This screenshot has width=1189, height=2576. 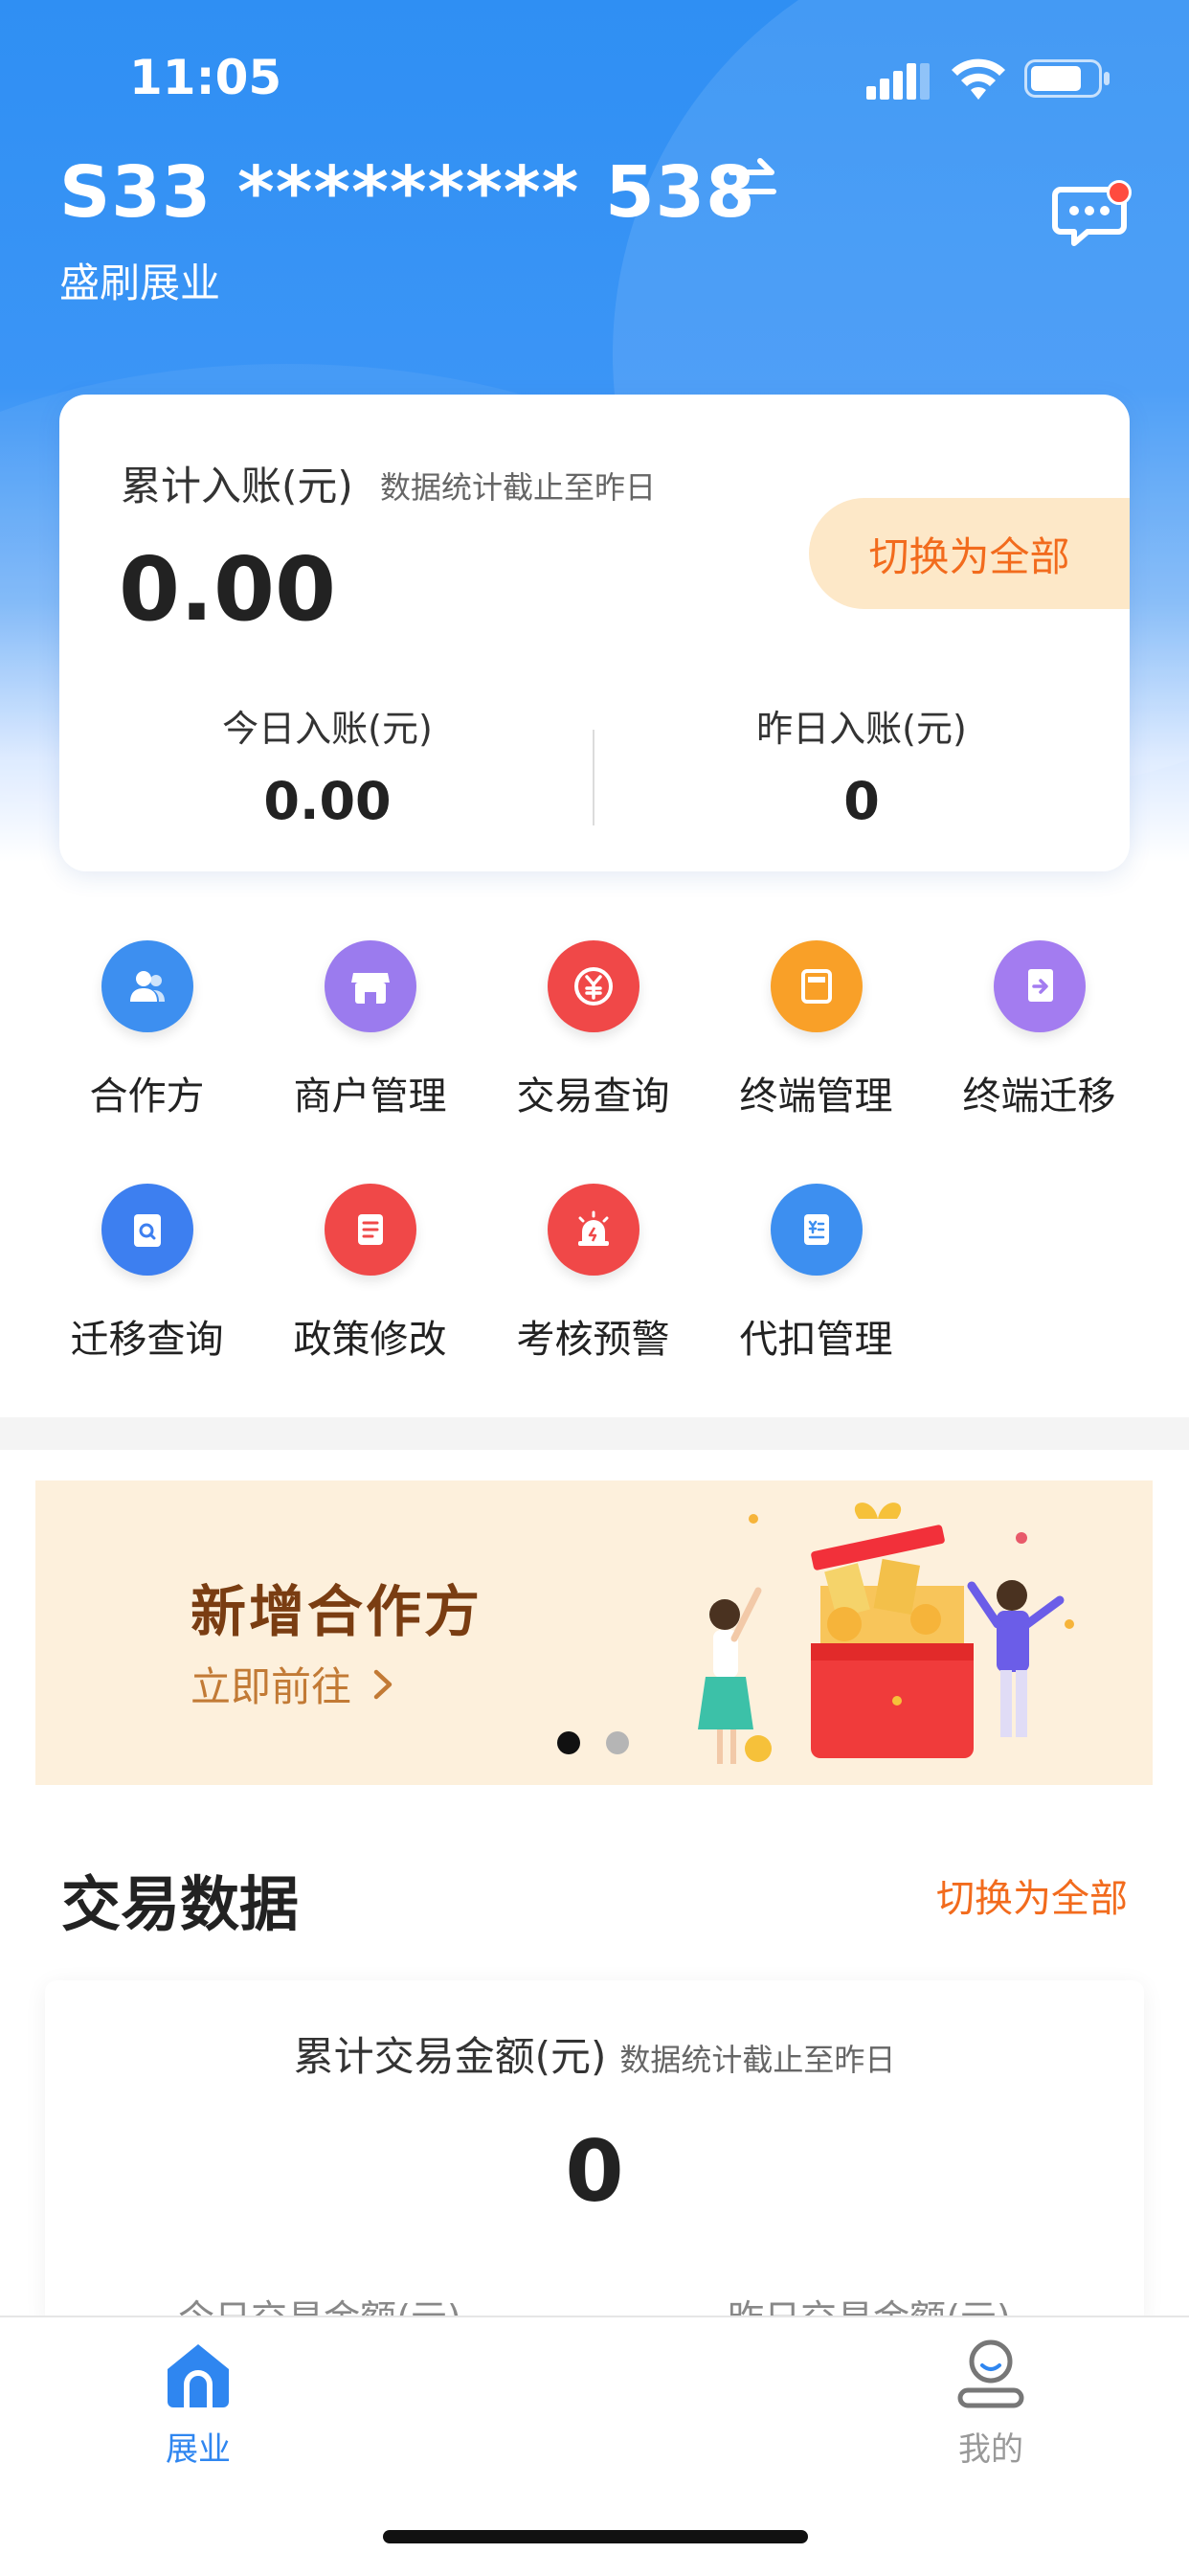 I want to click on account-number: S33 ********* 538, so click(x=407, y=192).